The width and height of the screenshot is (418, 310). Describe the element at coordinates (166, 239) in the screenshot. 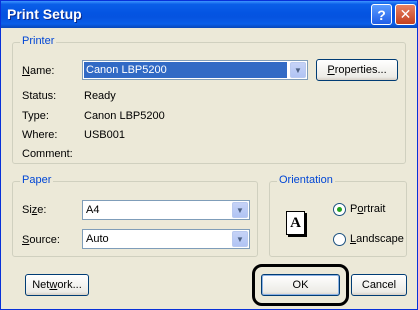

I see `paper-source-select: Auto ▼` at that location.